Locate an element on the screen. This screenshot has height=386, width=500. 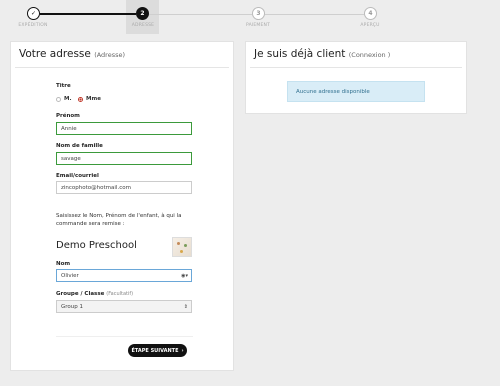
email-field: zincophoto@hotmail.com is located at coordinates (124, 187).